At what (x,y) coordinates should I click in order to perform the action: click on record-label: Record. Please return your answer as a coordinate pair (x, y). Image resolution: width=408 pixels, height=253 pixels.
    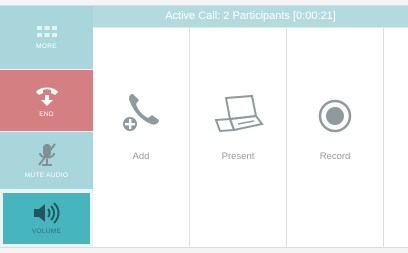
    Looking at the image, I should click on (335, 156).